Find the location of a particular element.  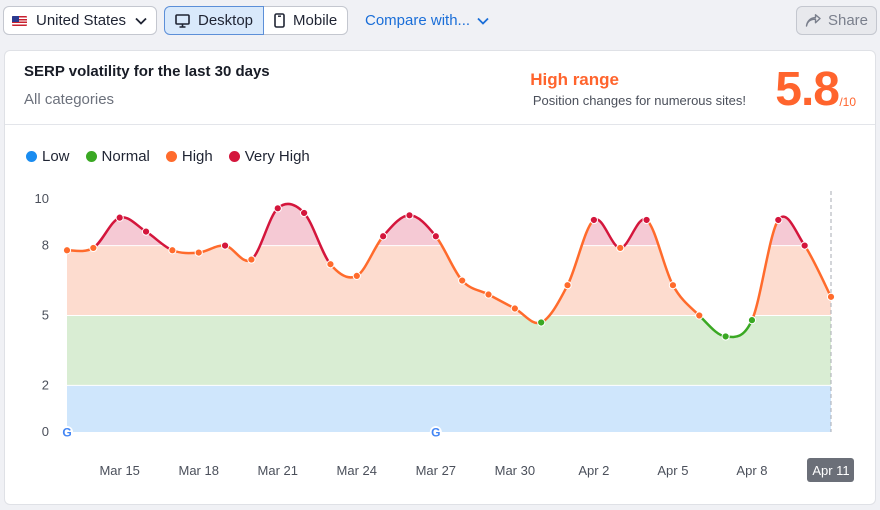

mobile-button: Mobile is located at coordinates (306, 20).